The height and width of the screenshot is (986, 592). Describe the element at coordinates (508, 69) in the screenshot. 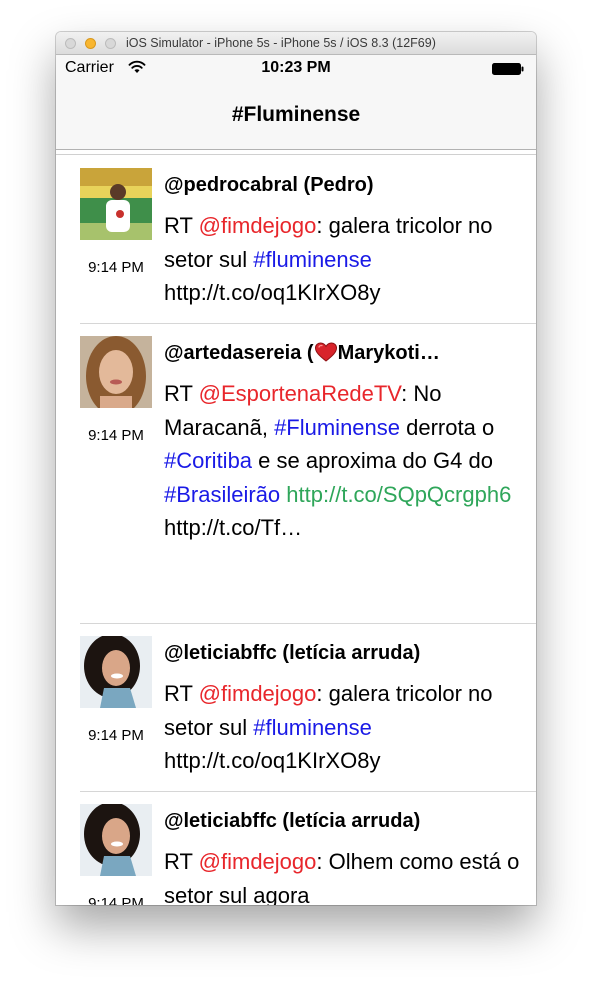

I see `battery-icon` at that location.